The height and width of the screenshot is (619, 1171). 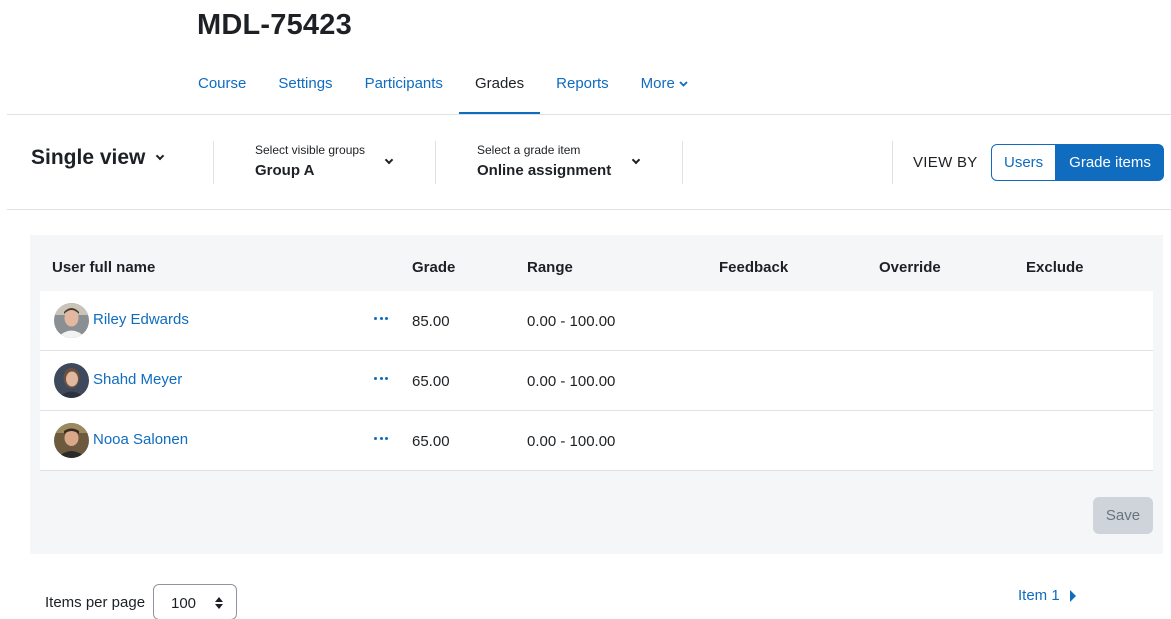 I want to click on table-row: Nooa Salonen 65.00 0.00 - 100.00, so click(x=596, y=441).